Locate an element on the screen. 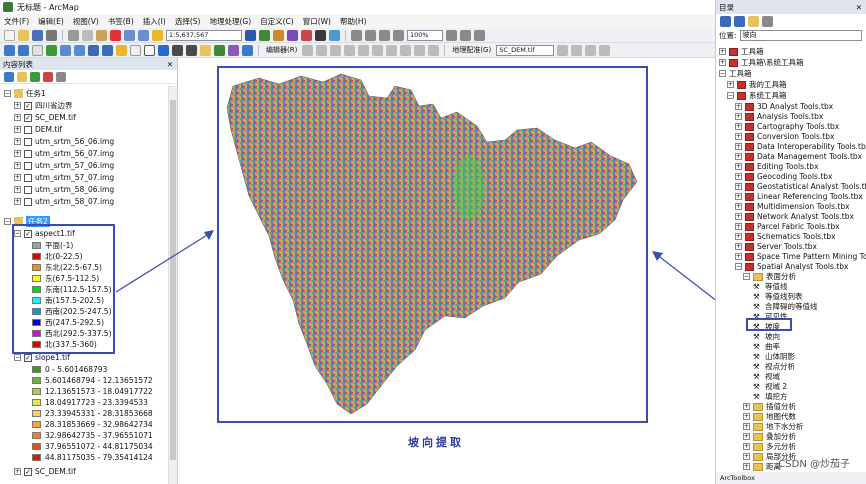 The image size is (866, 484). watermark-text: CSDN @炒茄子 is located at coordinates (814, 464).